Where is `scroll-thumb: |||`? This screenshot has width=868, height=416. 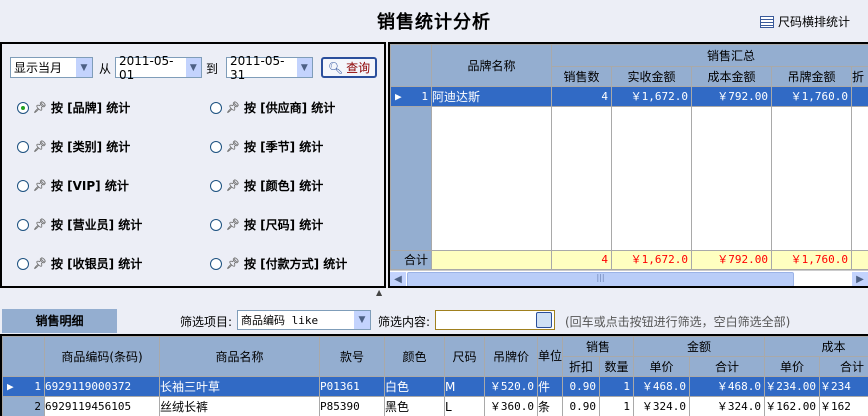
scroll-thumb: ||| is located at coordinates (600, 279).